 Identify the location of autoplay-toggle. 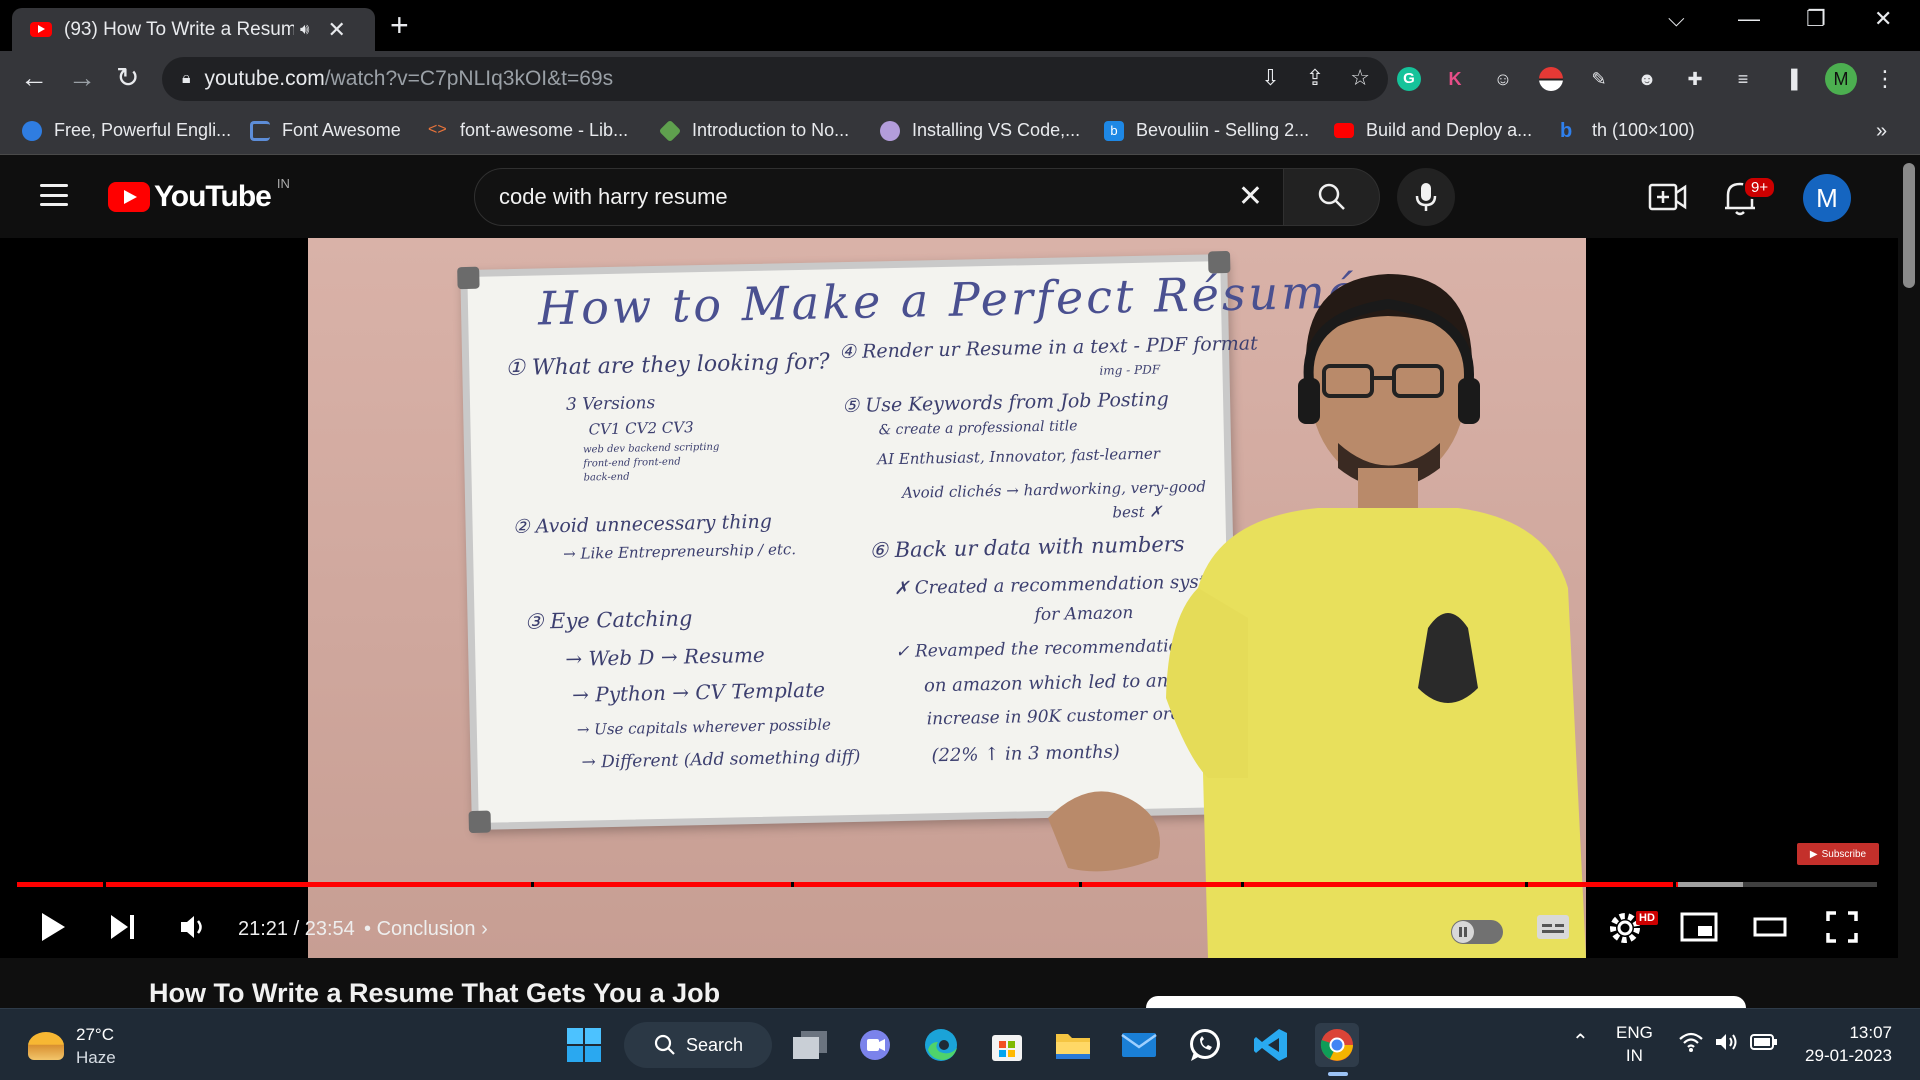
(1477, 932).